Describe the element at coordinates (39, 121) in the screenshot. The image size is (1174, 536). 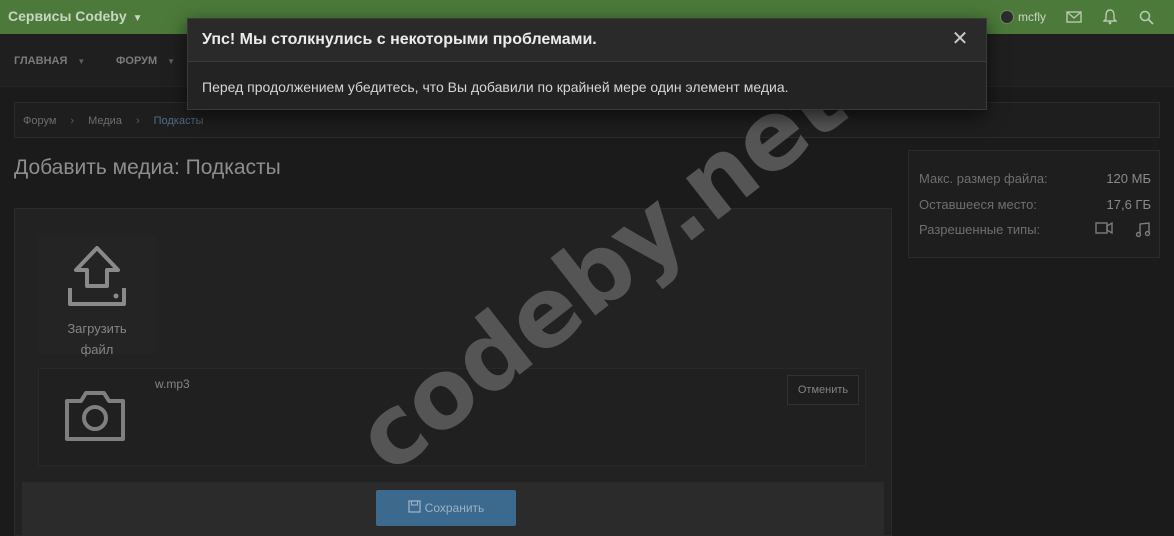
I see `breadcrumb-item-forum: Форум` at that location.